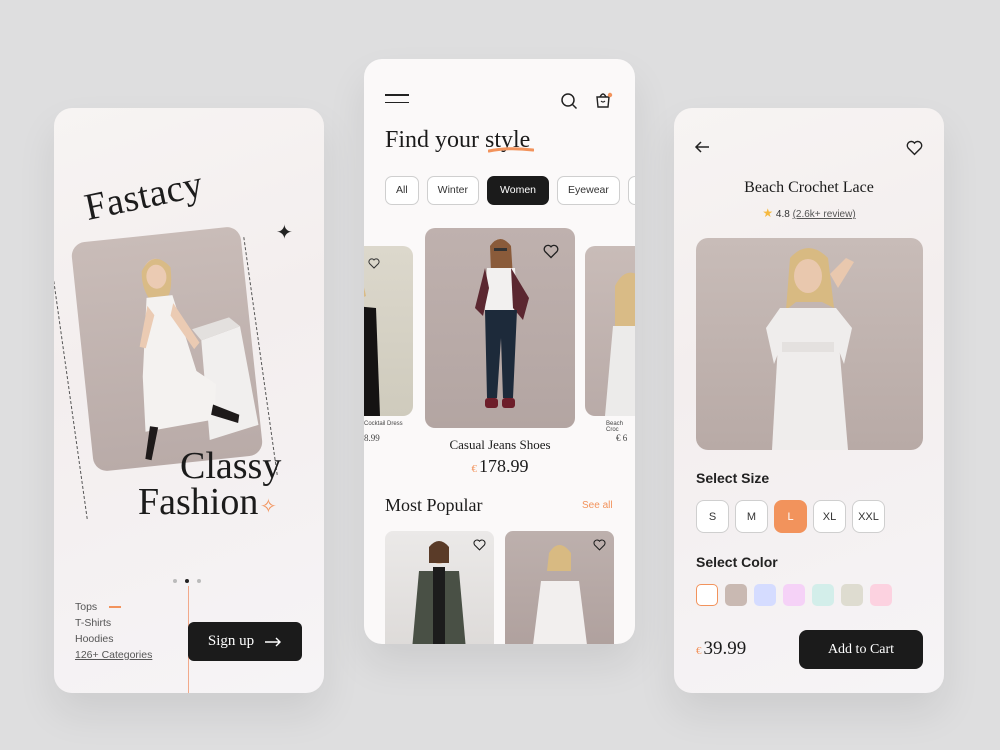 This screenshot has width=1000, height=750. Describe the element at coordinates (86, 607) in the screenshot. I see `category-label: Tops` at that location.